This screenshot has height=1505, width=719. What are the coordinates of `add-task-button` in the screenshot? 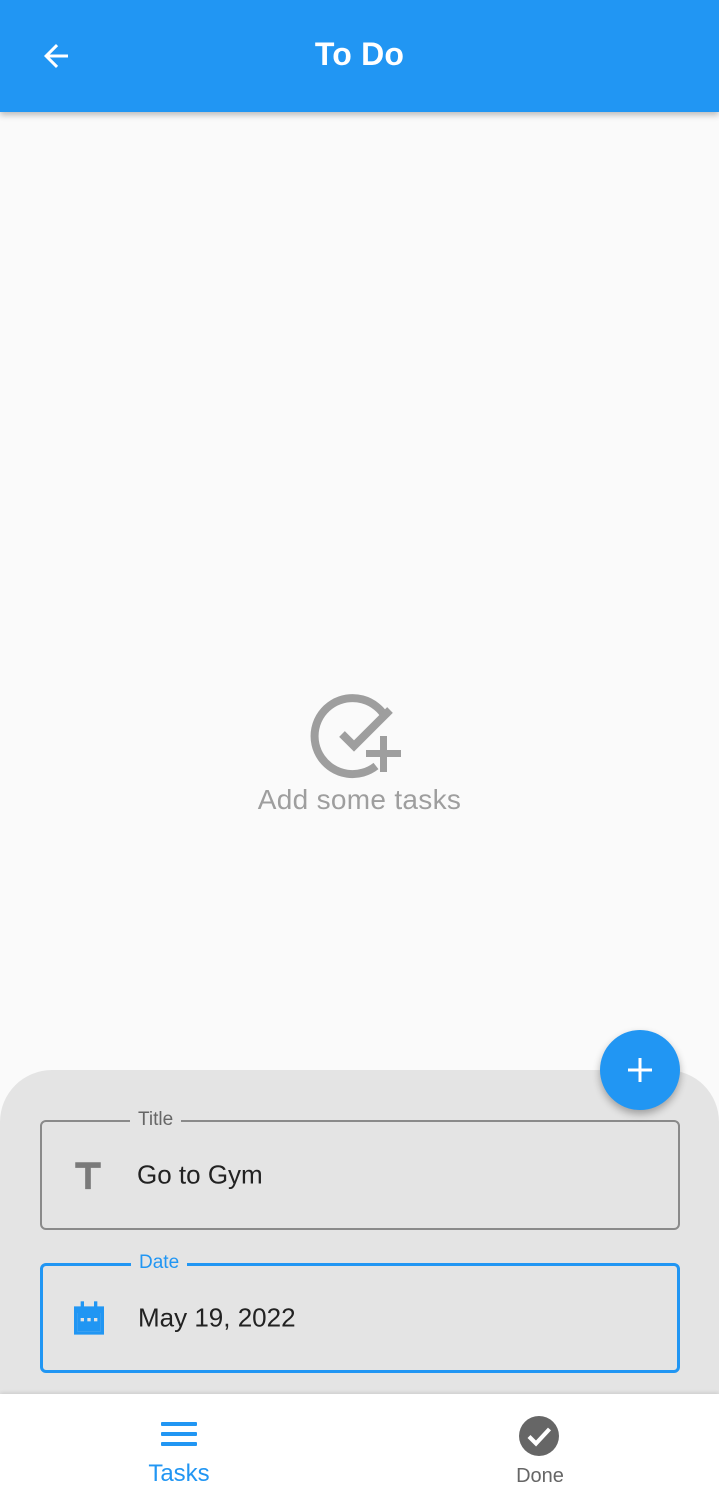 It's located at (640, 1070).